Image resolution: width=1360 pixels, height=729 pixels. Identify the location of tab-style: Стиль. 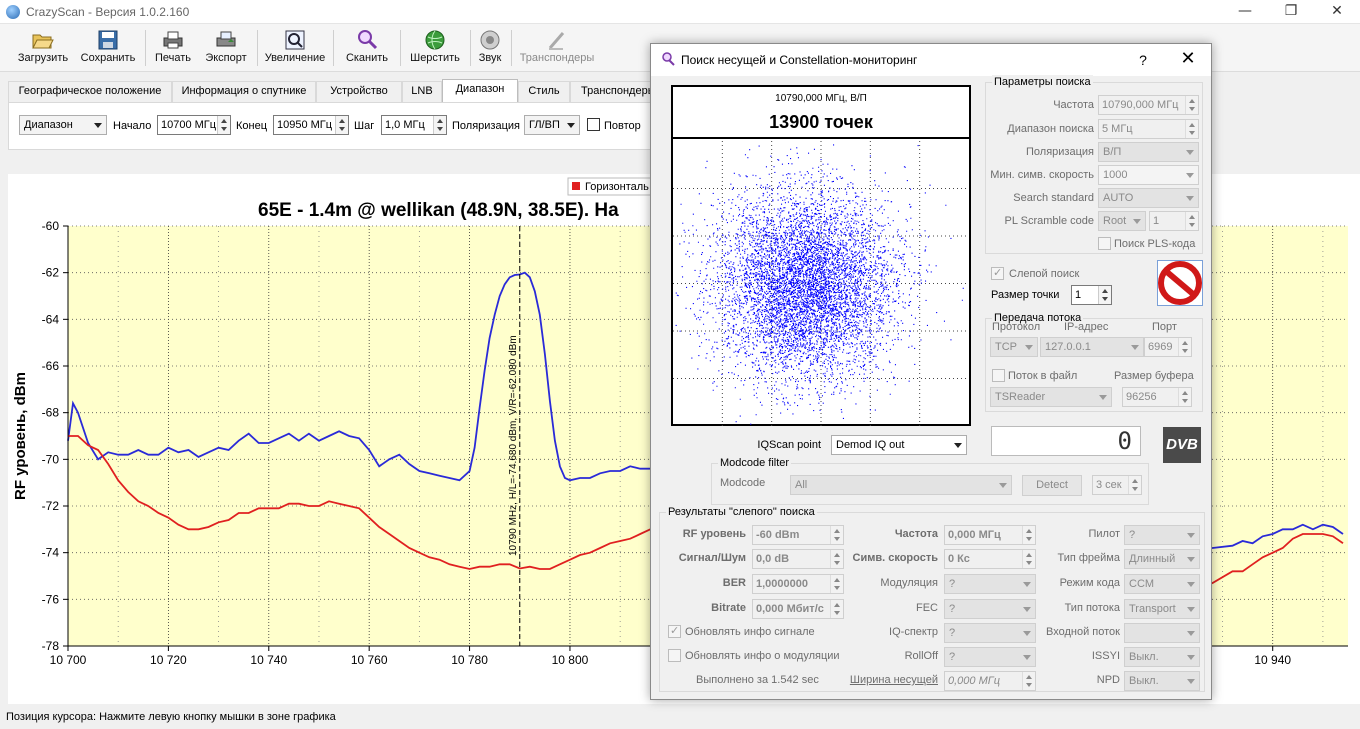
(544, 91).